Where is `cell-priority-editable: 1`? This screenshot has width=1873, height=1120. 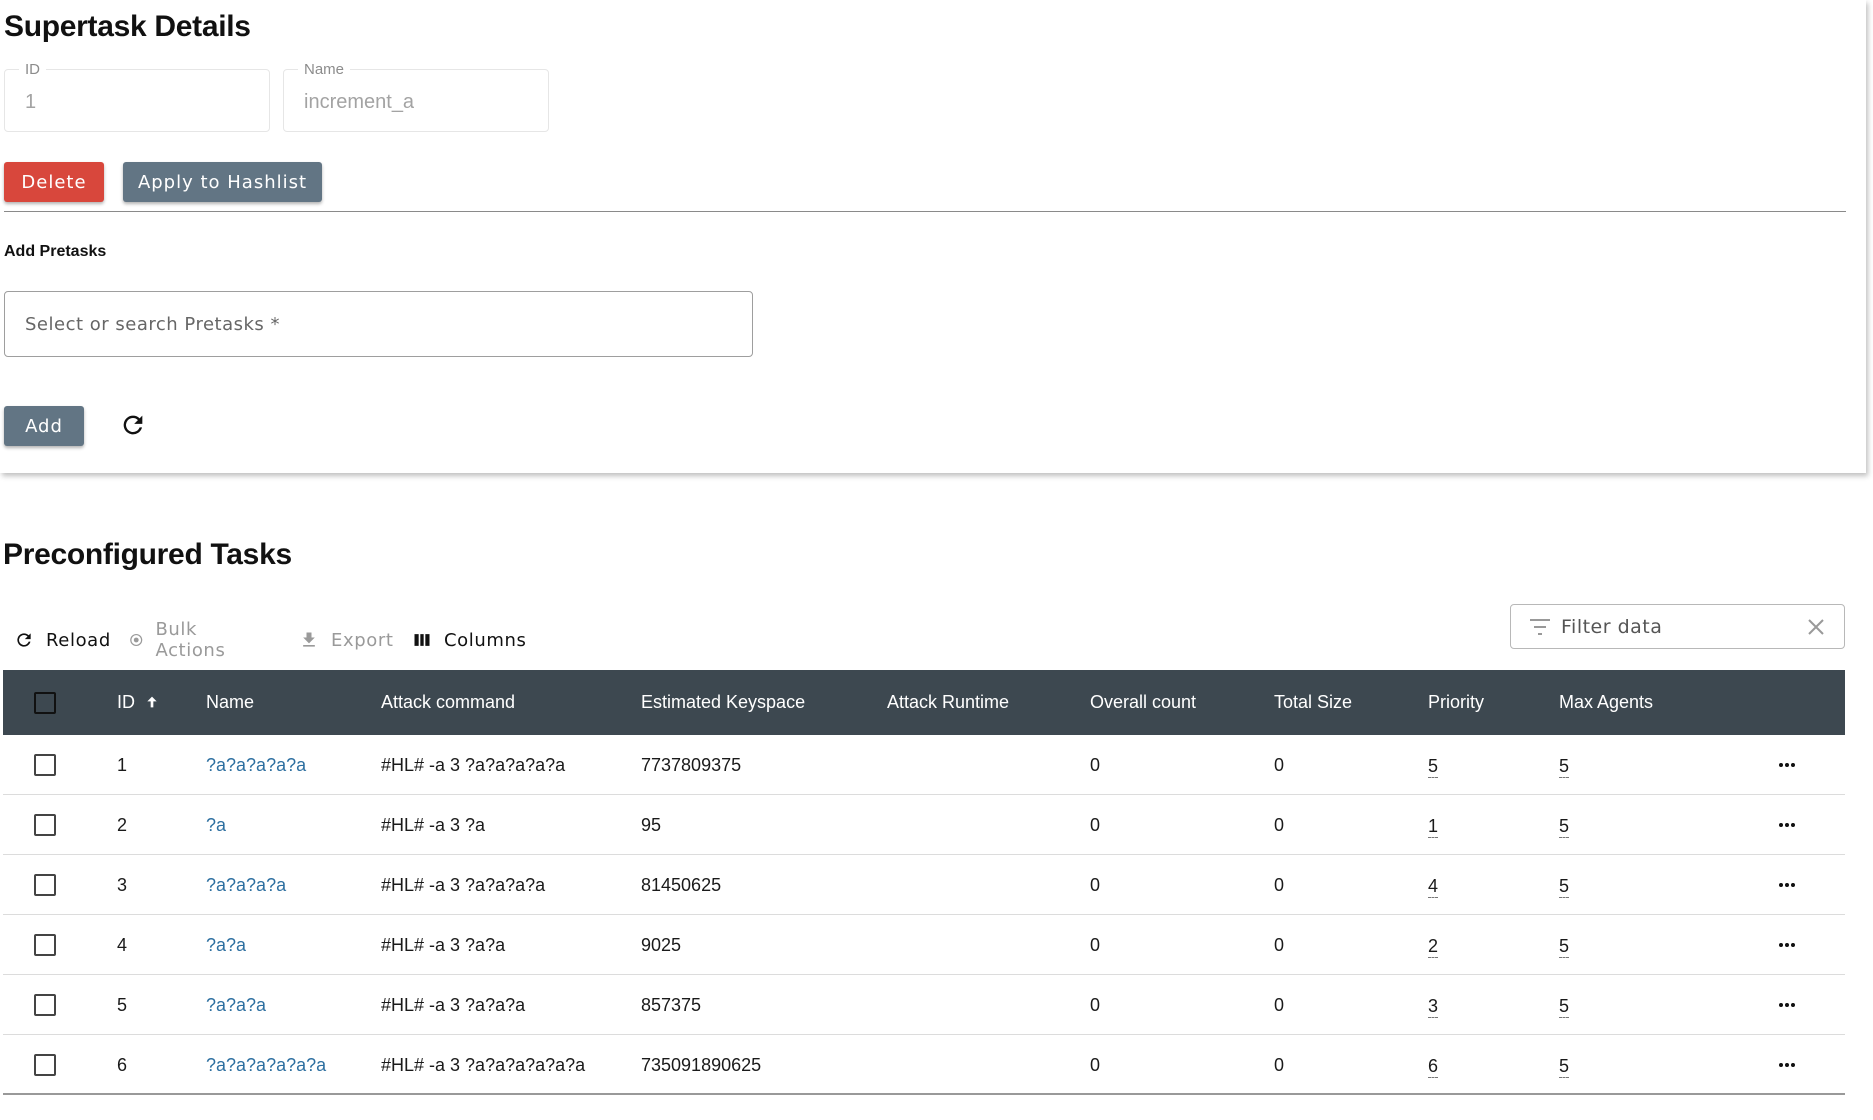
cell-priority-editable: 1 is located at coordinates (1433, 826).